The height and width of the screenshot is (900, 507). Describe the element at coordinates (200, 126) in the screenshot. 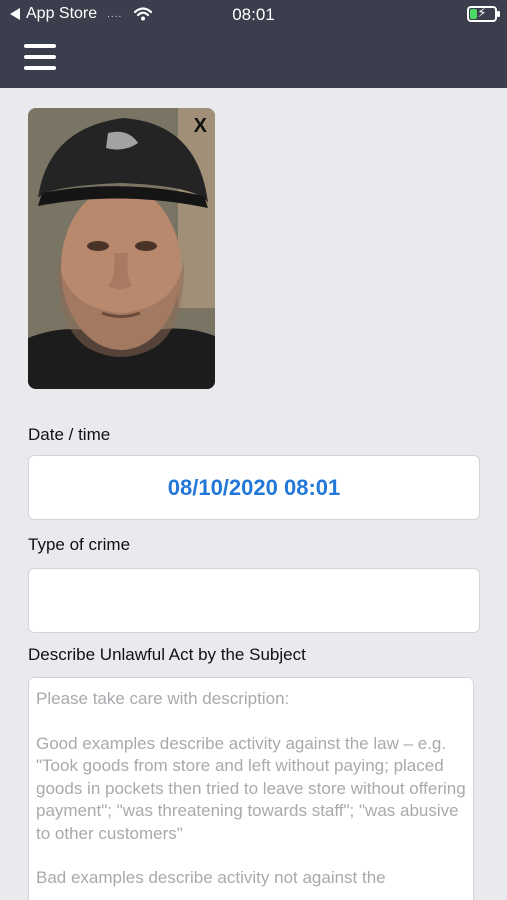

I see `remove-photo-button: X` at that location.